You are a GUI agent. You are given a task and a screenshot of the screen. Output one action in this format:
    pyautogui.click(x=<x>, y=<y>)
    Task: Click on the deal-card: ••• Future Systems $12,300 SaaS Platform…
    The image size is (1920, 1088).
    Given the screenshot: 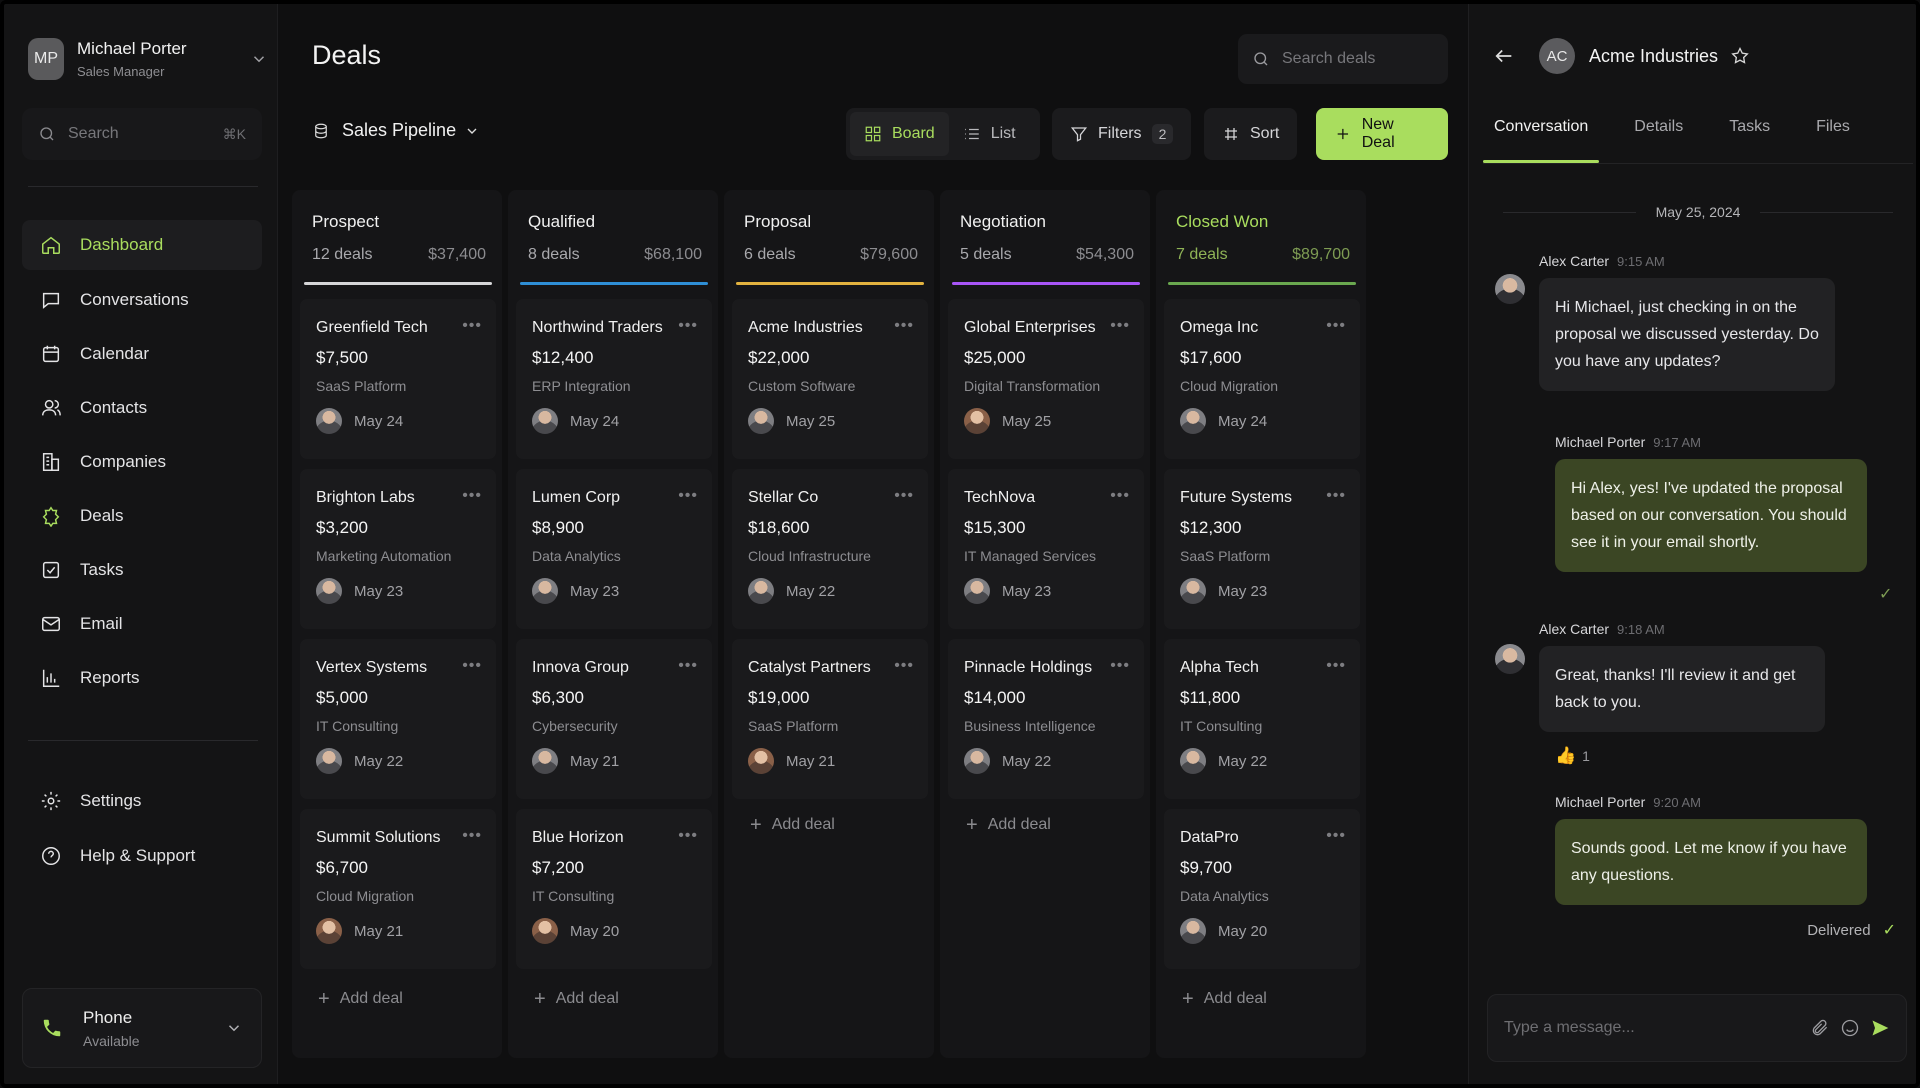 What is the action you would take?
    pyautogui.click(x=1262, y=549)
    